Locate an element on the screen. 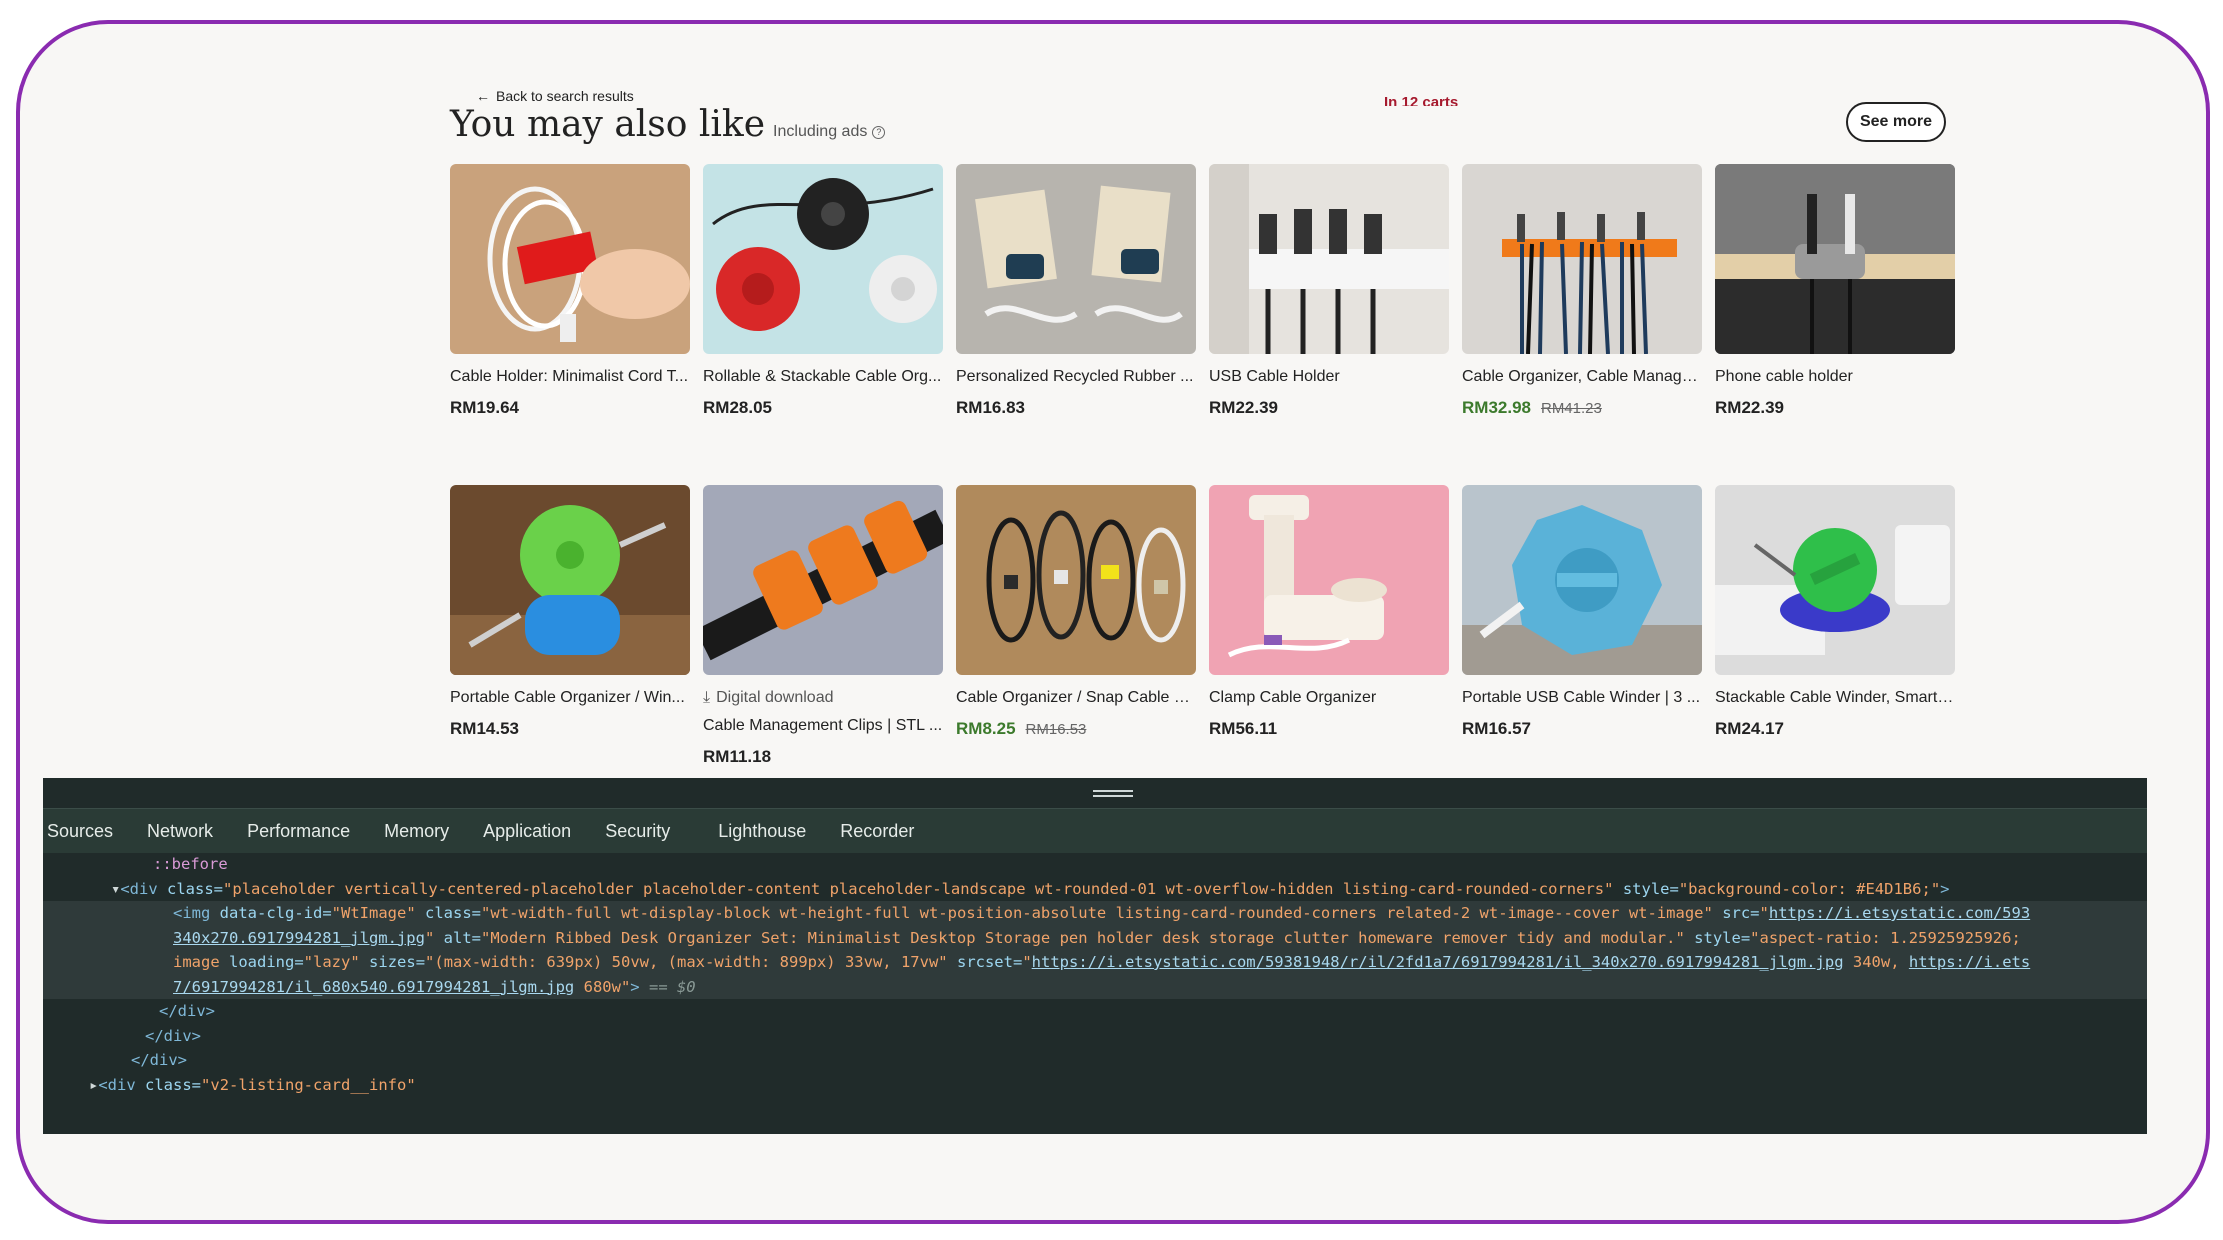  listing-title: Clamp Cable Organizer is located at coordinates (1329, 698).